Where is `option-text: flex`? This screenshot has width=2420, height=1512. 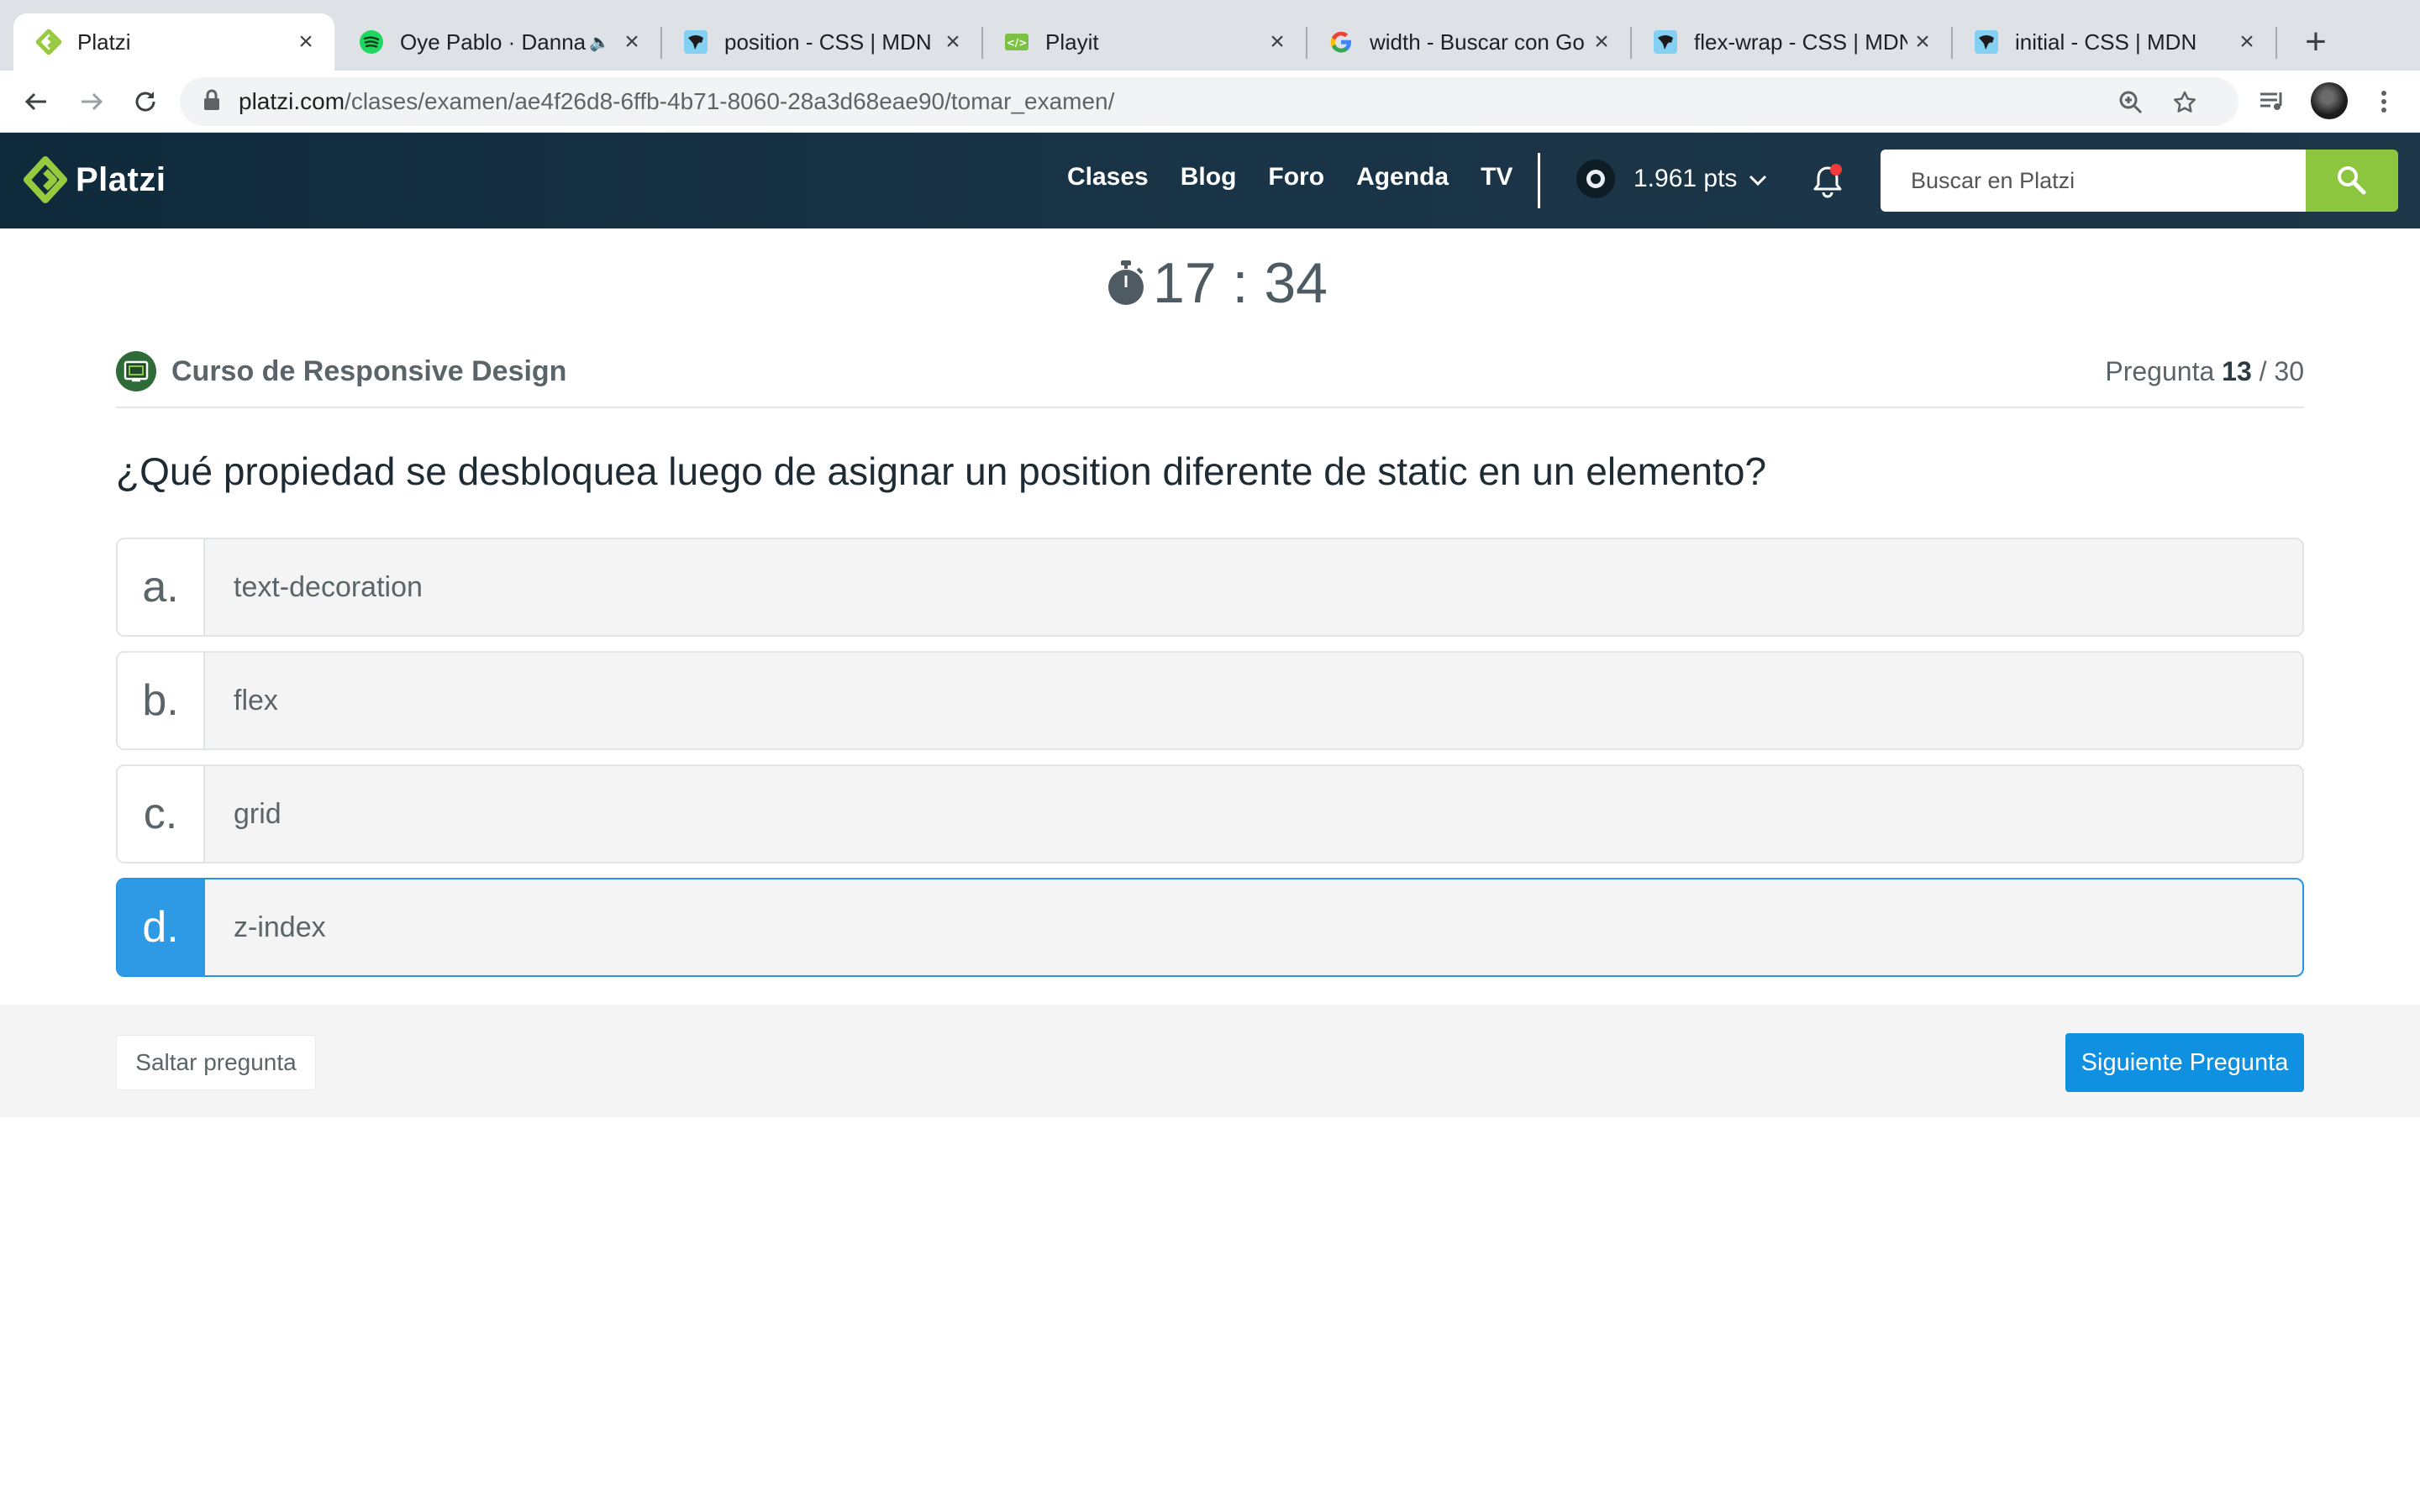 option-text: flex is located at coordinates (256, 700).